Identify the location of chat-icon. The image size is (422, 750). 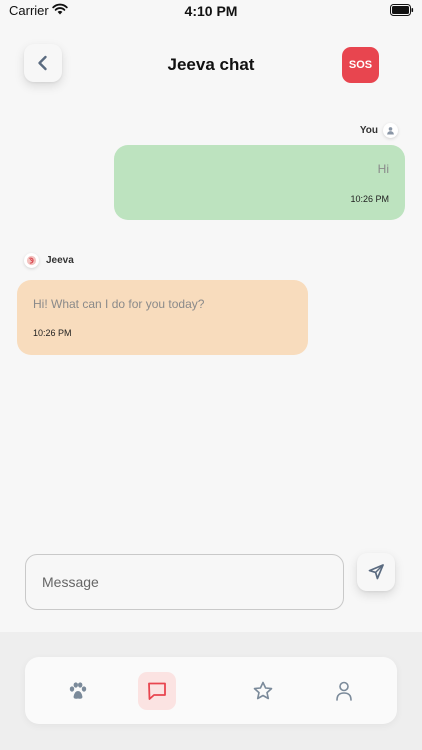
(157, 691).